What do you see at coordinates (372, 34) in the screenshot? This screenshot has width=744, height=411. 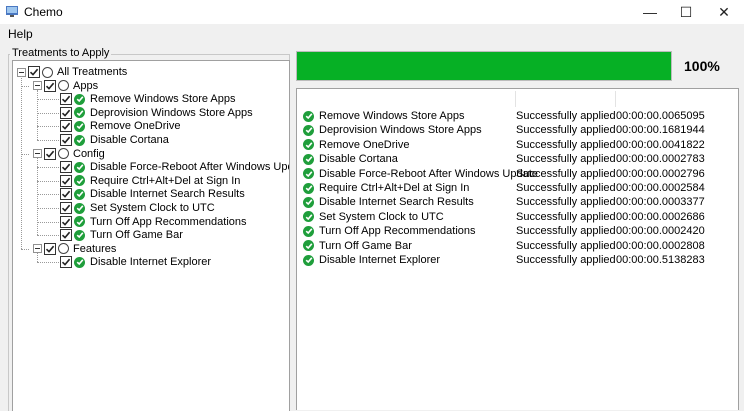 I see `menu-bar: Help` at bounding box center [372, 34].